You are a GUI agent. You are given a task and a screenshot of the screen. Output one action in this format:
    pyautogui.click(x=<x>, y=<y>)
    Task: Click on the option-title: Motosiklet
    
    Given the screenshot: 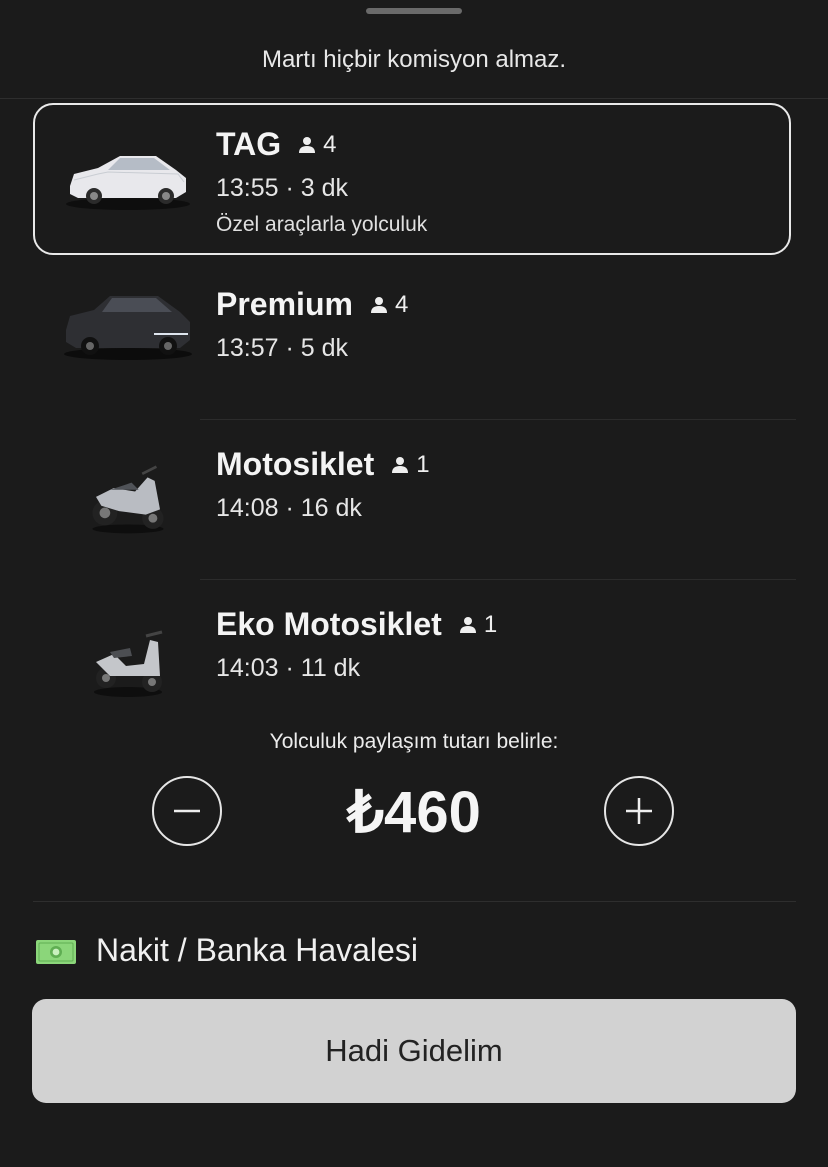 What is the action you would take?
    pyautogui.click(x=295, y=464)
    